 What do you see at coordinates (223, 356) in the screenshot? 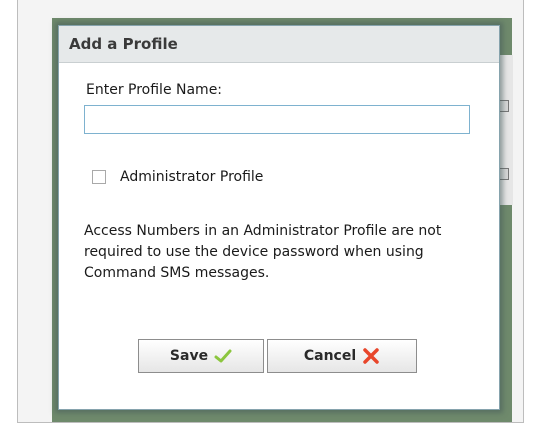
I see `checkmark-icon` at bounding box center [223, 356].